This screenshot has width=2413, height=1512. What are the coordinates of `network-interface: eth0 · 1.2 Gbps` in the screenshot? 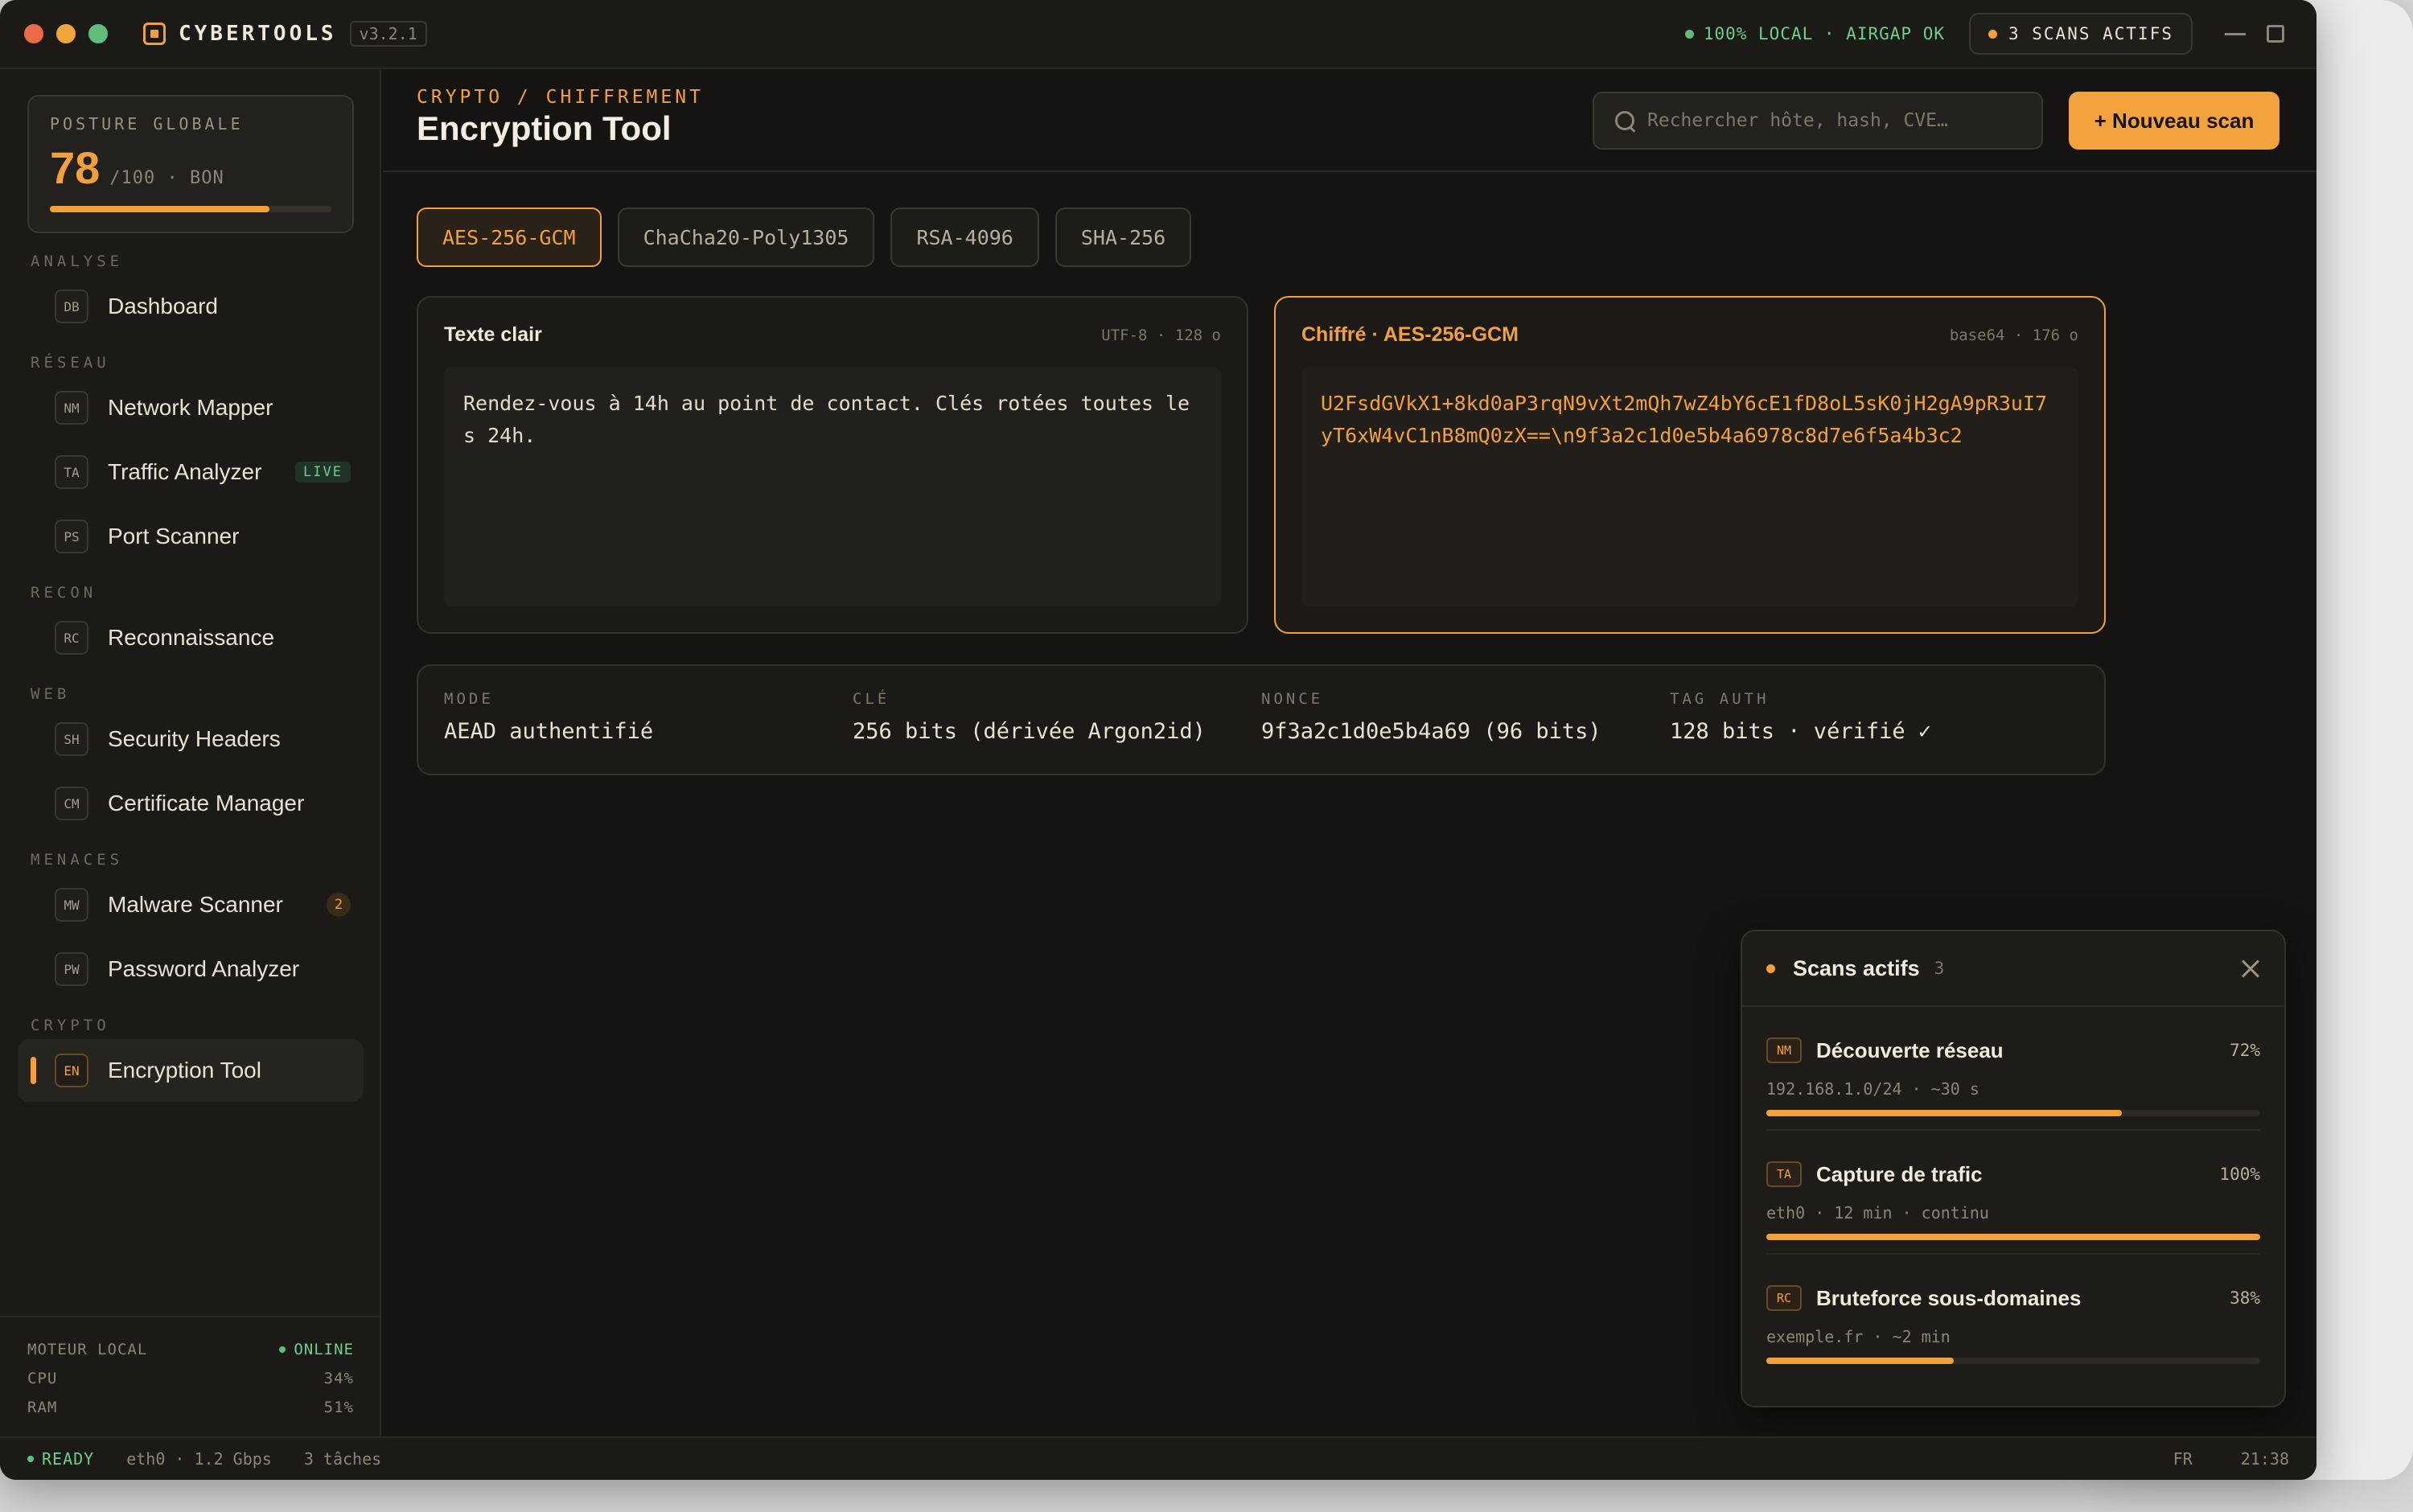 It's located at (199, 1459).